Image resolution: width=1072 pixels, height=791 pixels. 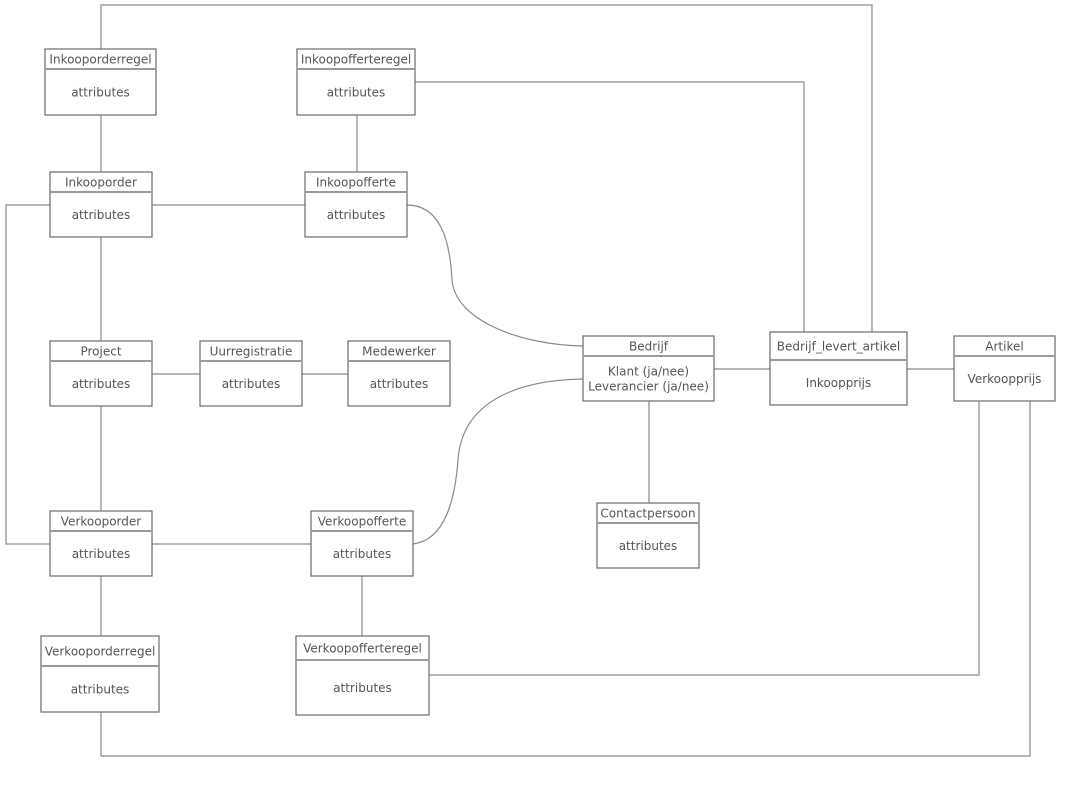 I want to click on entity-attribute: Klant (ja/nee), so click(x=648, y=372).